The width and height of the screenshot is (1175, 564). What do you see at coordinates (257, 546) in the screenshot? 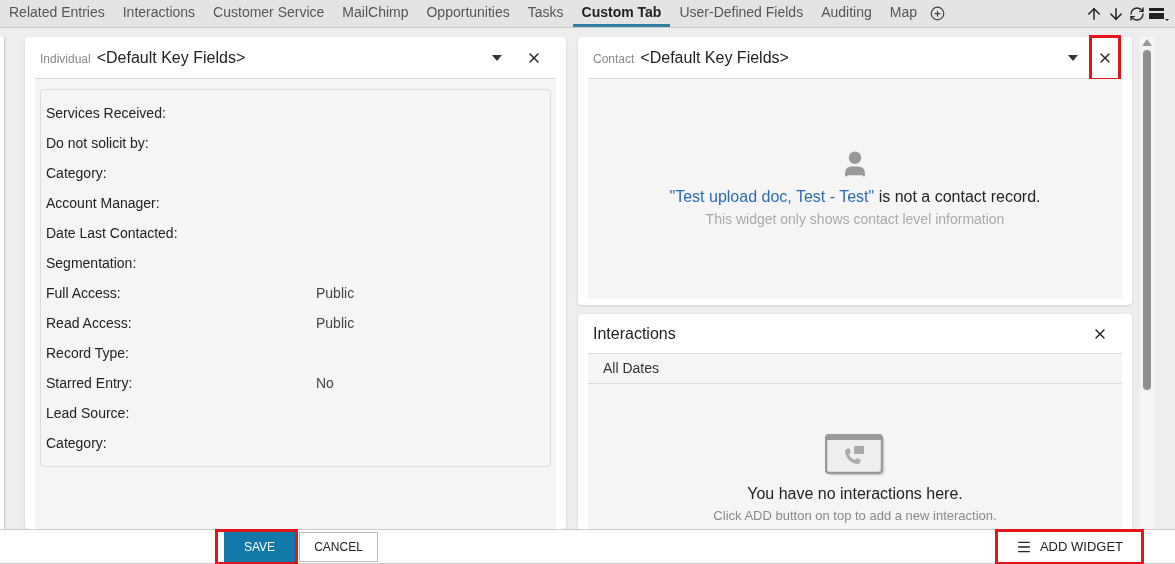
I see `save-button: SAVE` at bounding box center [257, 546].